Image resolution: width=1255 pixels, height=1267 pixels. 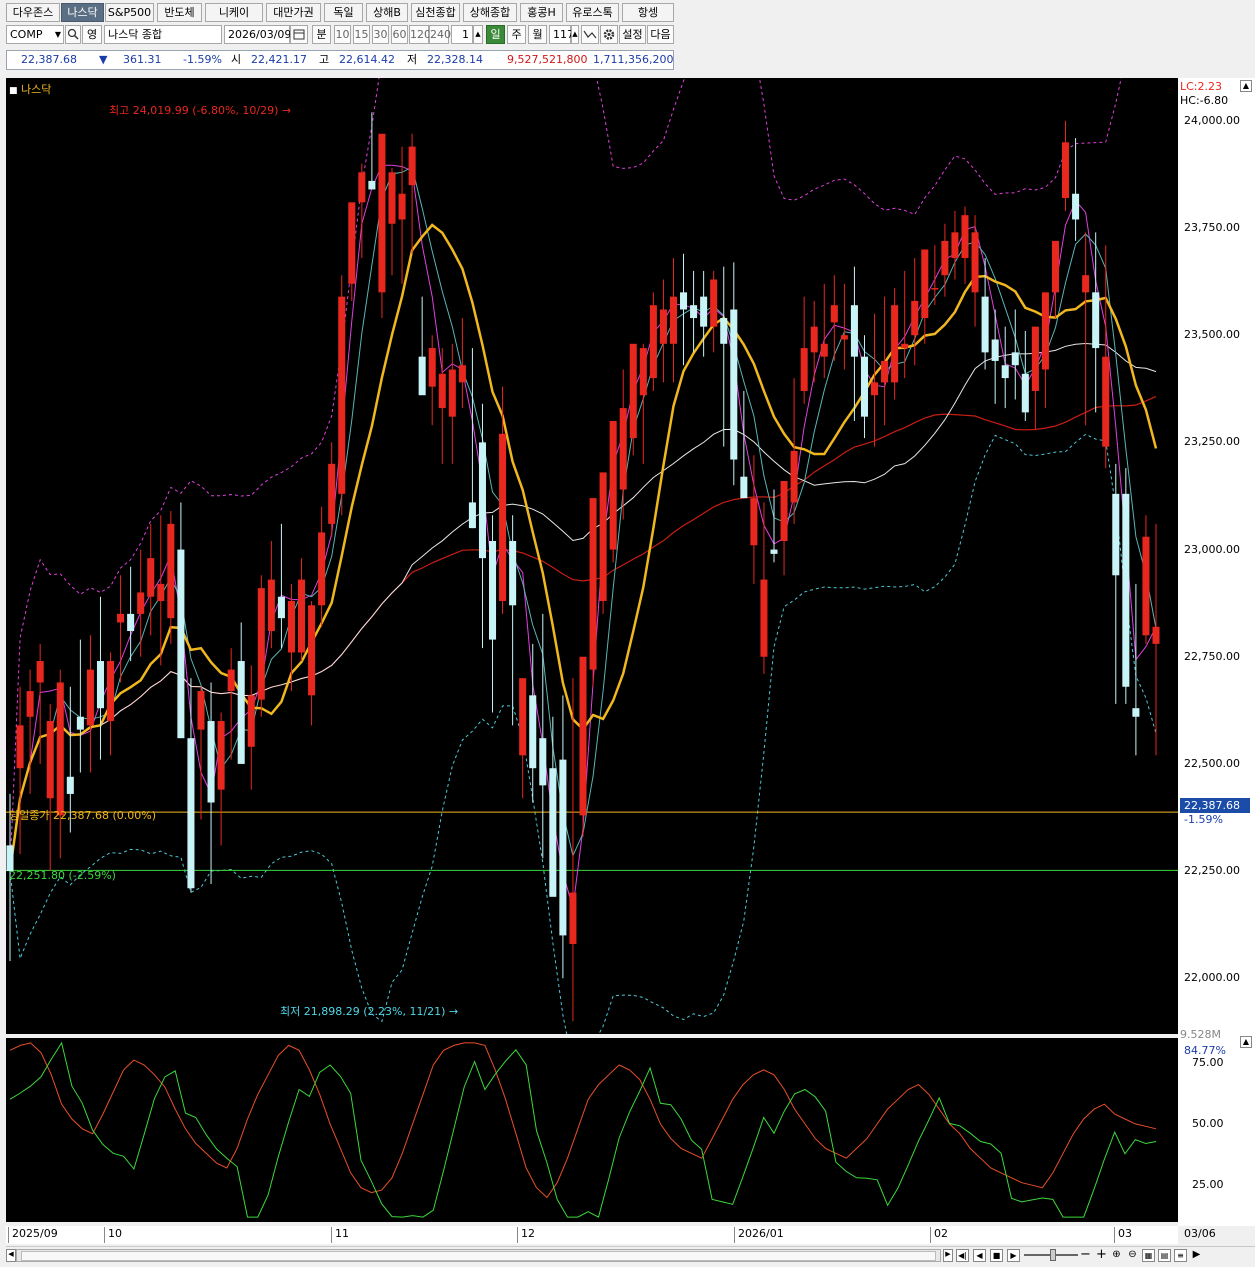 I want to click on scroll-thumb, so click(x=478, y=1256).